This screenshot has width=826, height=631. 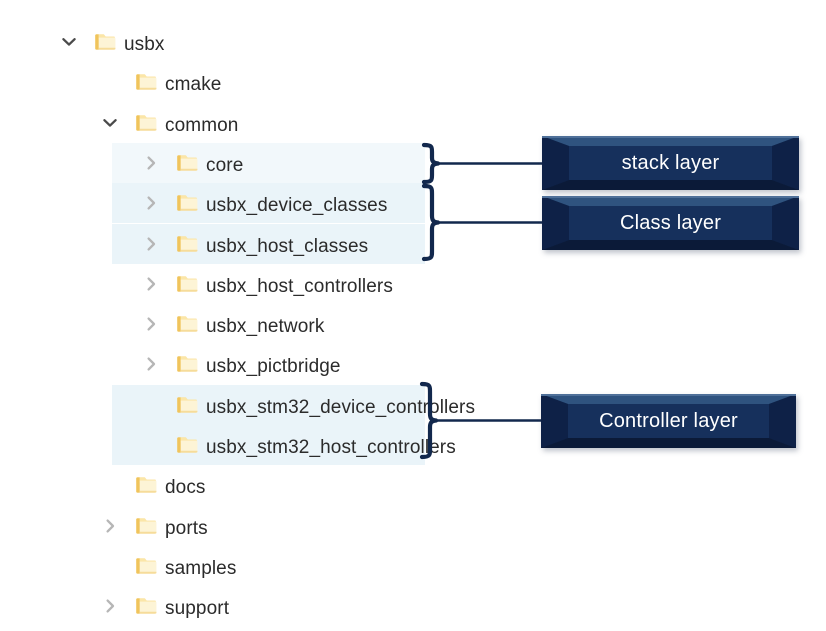 I want to click on tree-row: usbx, so click(x=220, y=42).